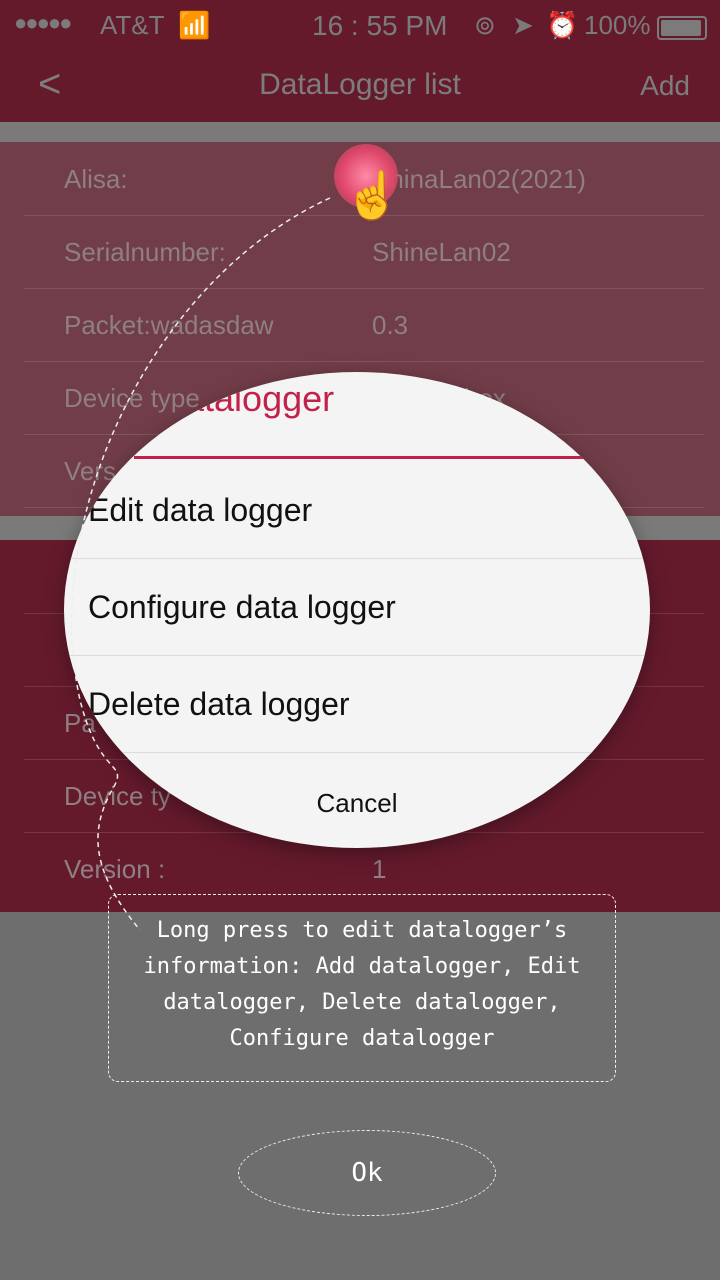  I want to click on nav-bar: < DataLogger list Add, so click(360, 86).